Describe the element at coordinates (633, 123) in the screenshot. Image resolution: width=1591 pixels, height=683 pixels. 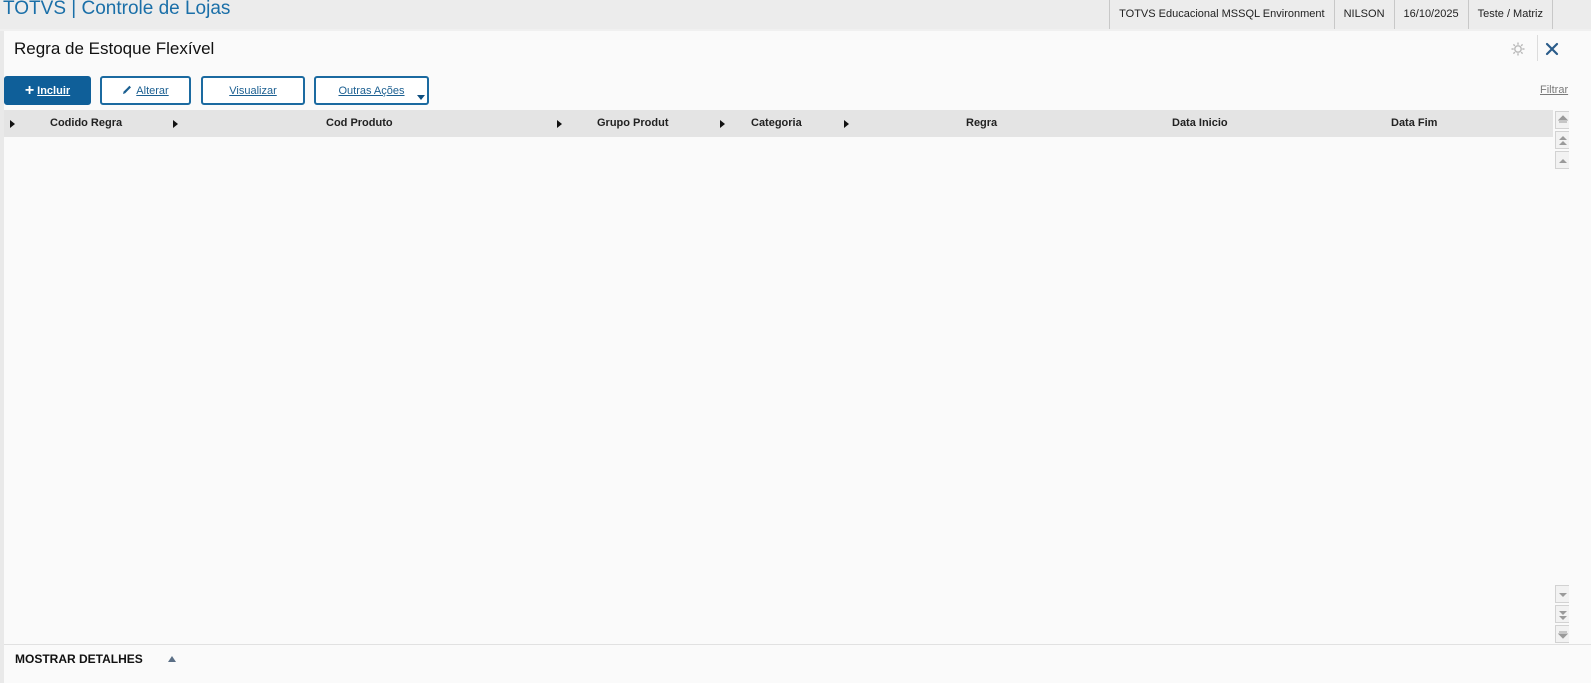
I see `column-header-grupo-produt: Grupo Produt` at that location.